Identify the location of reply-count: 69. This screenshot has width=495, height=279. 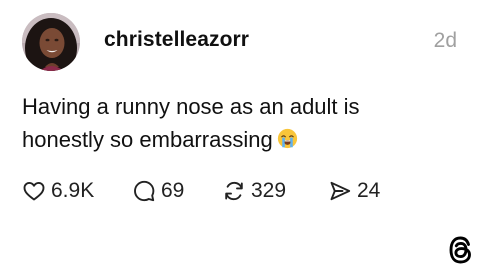
(173, 190).